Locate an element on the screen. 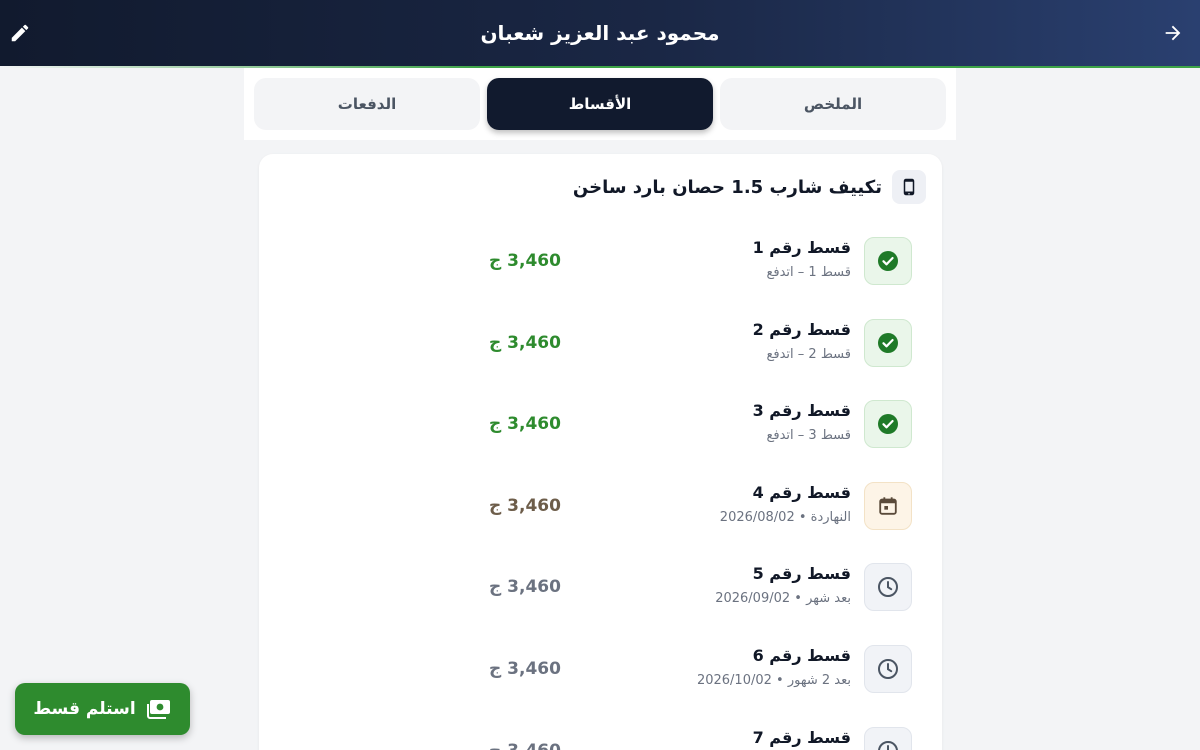  receive-installment-label: استلم قسط is located at coordinates (84, 709).